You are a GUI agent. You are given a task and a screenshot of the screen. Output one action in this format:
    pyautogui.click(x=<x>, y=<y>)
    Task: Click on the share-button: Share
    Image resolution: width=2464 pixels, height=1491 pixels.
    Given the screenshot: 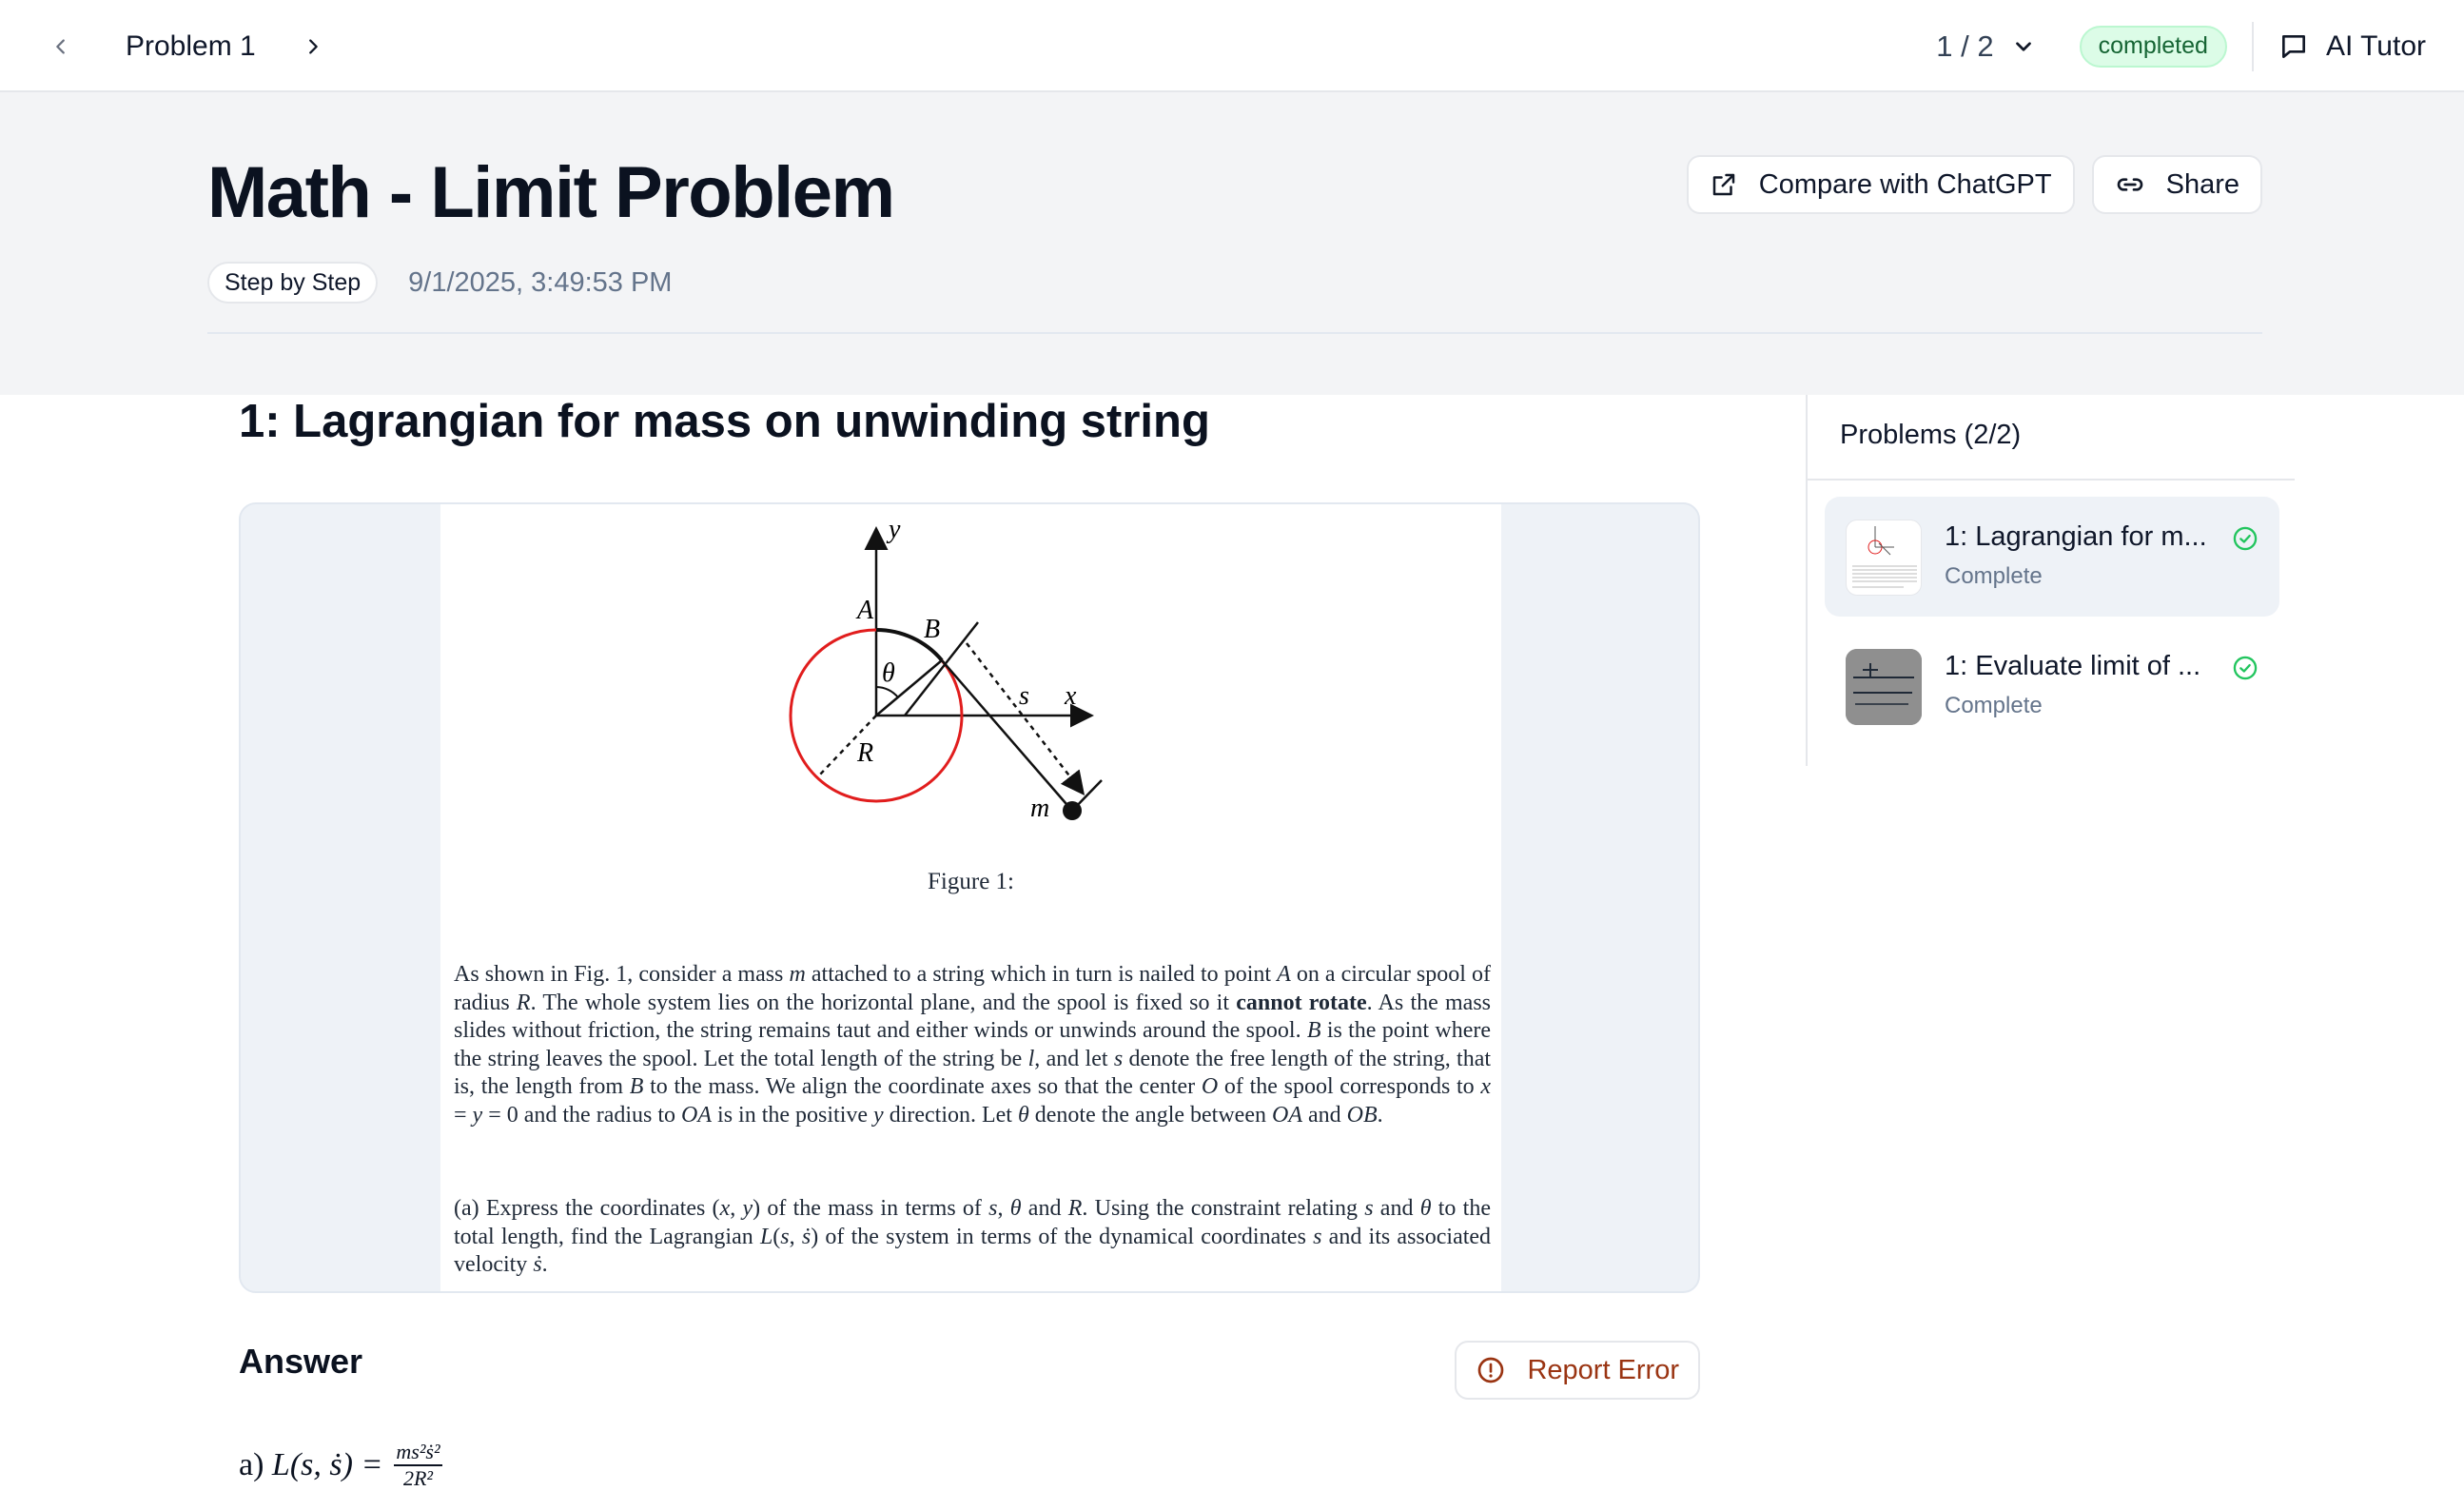 What is the action you would take?
    pyautogui.click(x=2176, y=185)
    